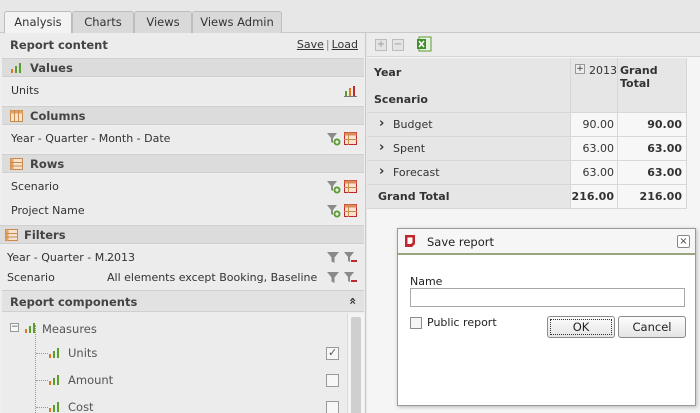 The image size is (700, 413). I want to click on filter-item-value: 2013, so click(121, 257).